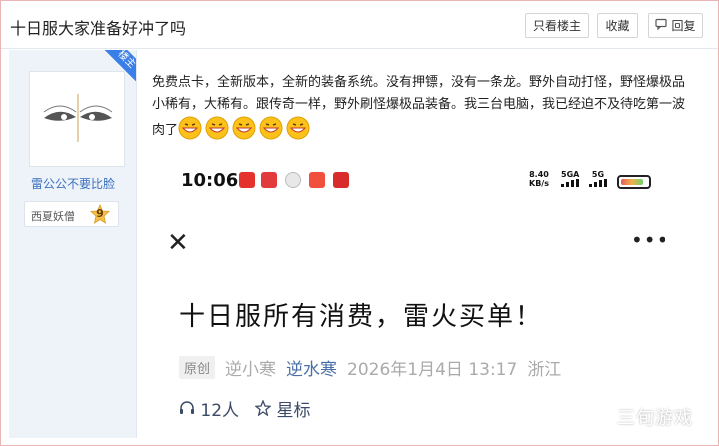 This screenshot has width=719, height=446. I want to click on original-badge: 原创, so click(197, 367).